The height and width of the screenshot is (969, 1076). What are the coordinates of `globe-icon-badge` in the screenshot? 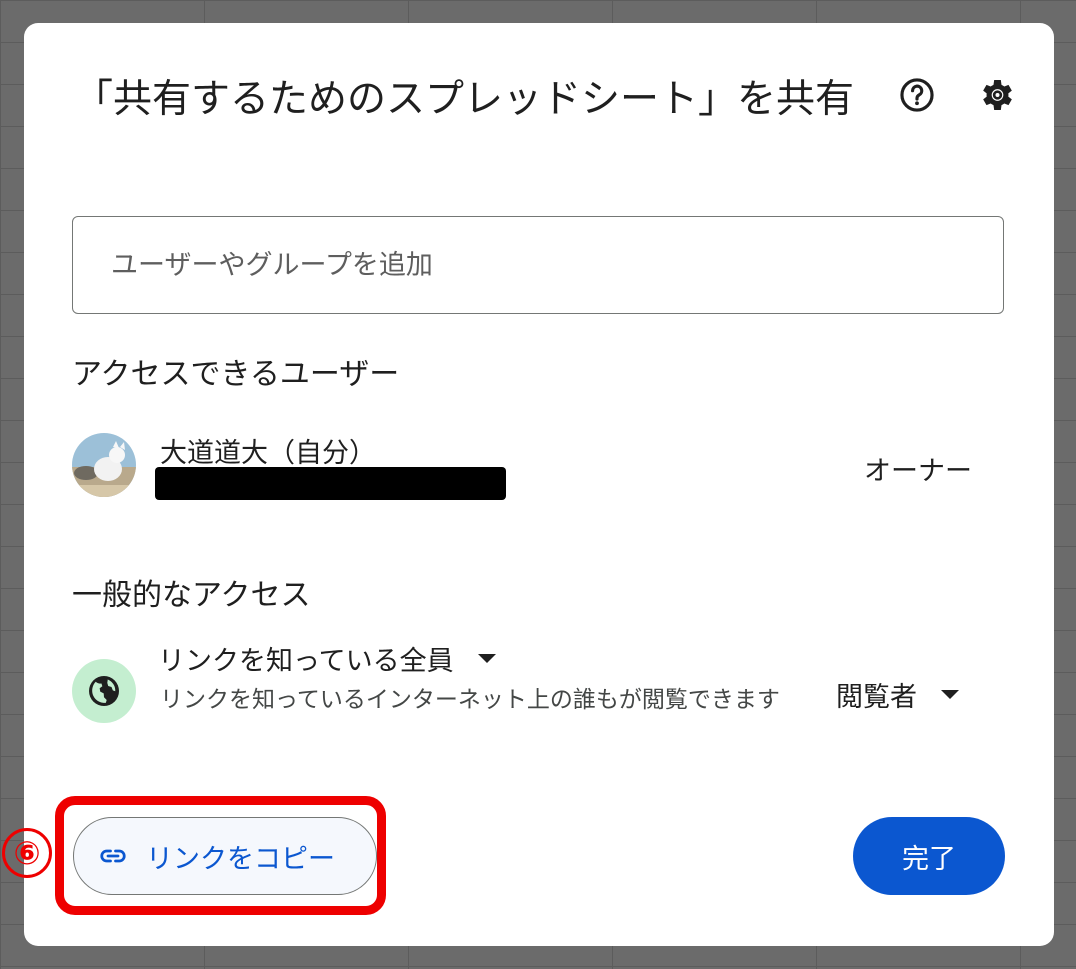 It's located at (104, 691).